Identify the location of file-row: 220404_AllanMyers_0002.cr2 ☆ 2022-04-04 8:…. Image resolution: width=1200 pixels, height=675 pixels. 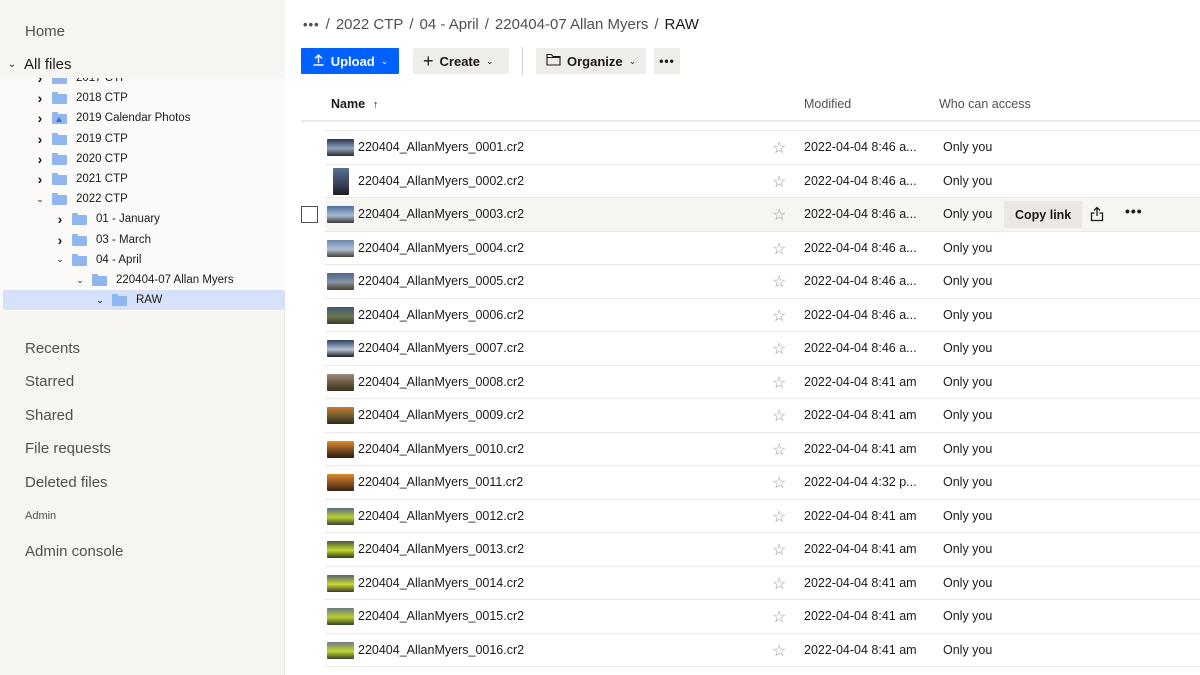
(762, 181).